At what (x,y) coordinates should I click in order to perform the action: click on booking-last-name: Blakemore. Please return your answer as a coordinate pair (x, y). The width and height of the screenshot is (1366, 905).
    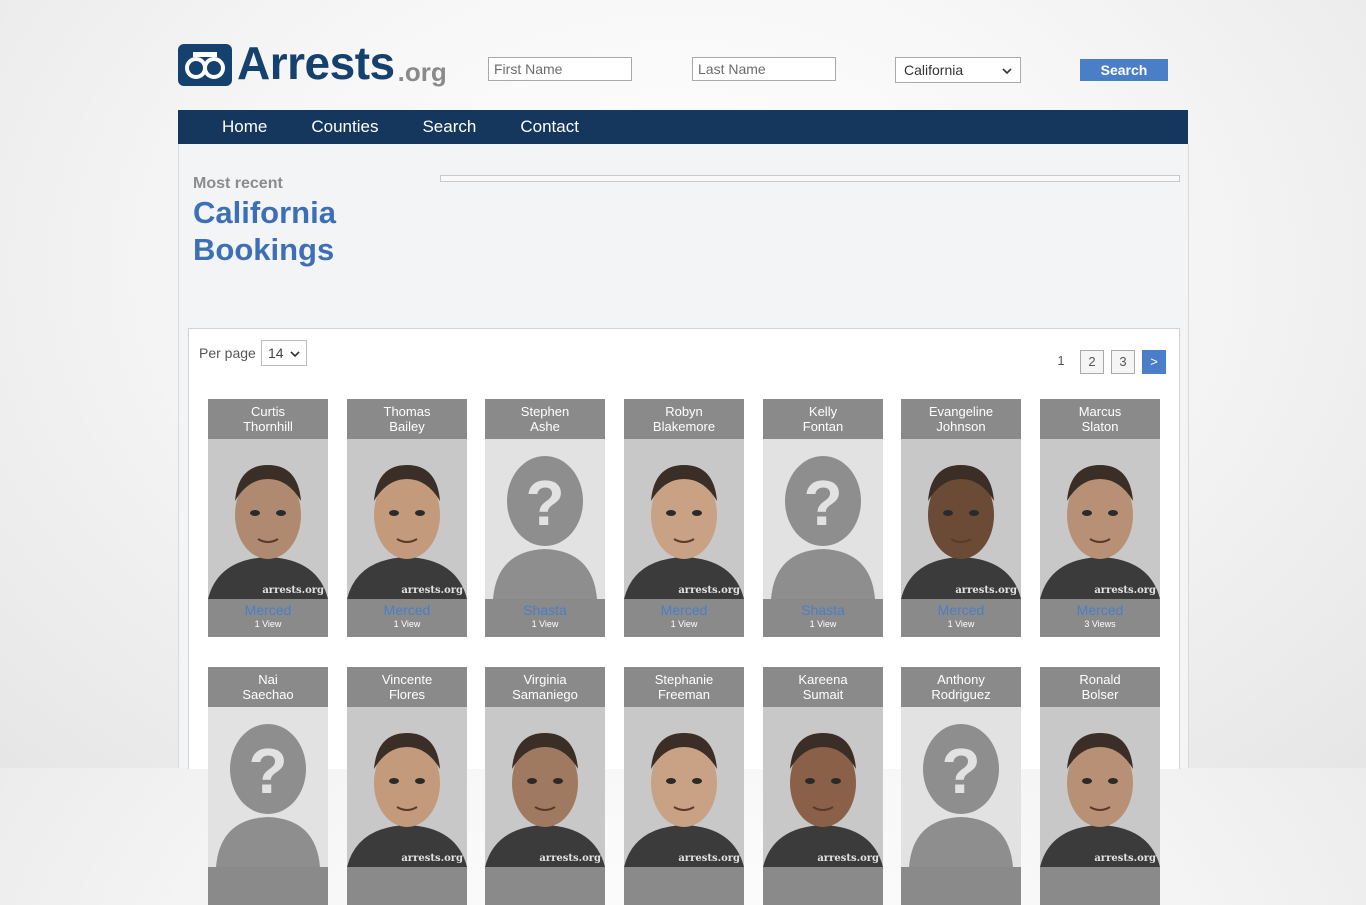
    Looking at the image, I should click on (684, 426).